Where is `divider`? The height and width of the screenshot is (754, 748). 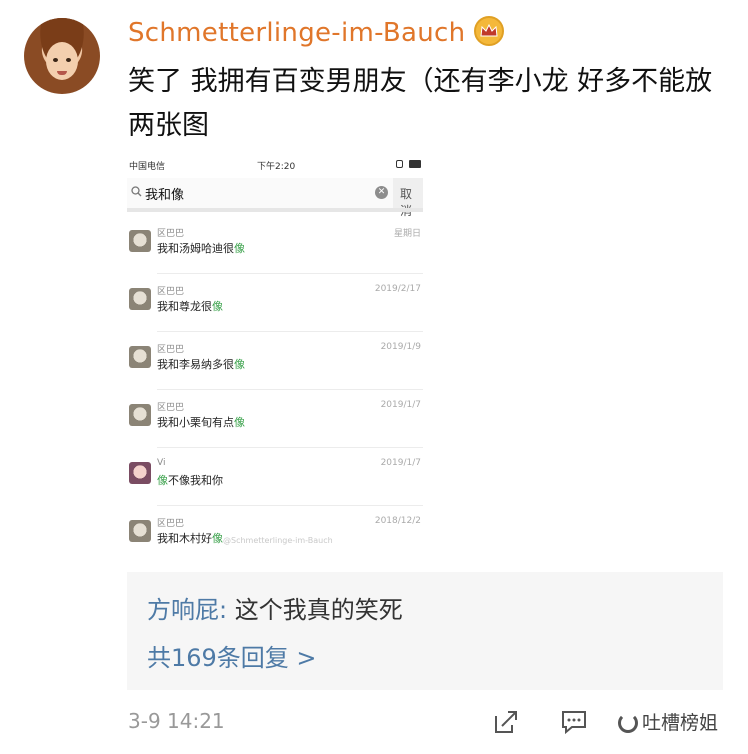
divider is located at coordinates (275, 210).